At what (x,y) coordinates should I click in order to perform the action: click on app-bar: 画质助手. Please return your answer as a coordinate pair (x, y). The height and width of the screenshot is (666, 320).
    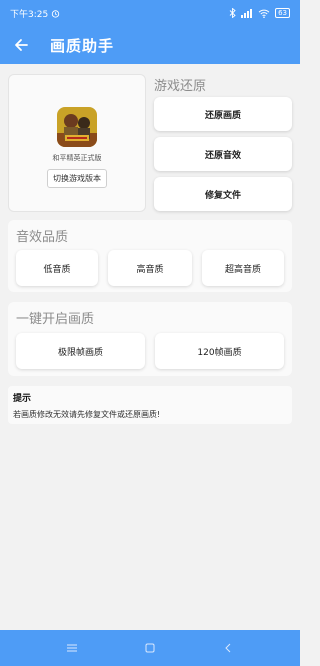
    Looking at the image, I should click on (150, 45).